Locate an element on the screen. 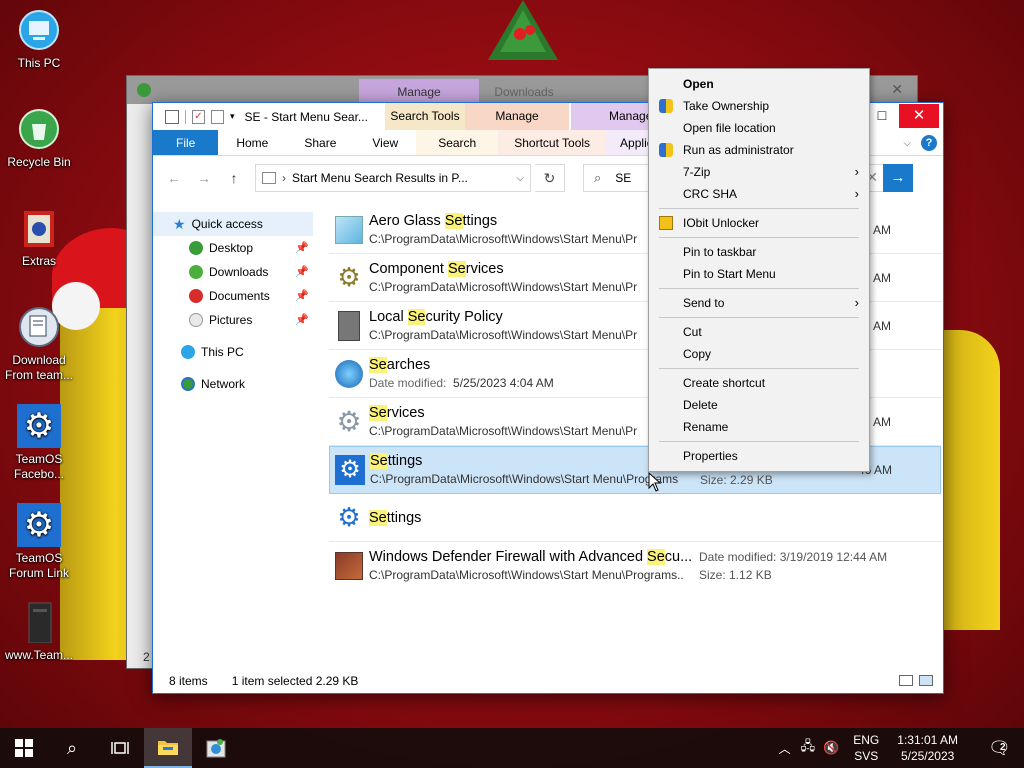  nav-label: Pictures is located at coordinates (231, 320).